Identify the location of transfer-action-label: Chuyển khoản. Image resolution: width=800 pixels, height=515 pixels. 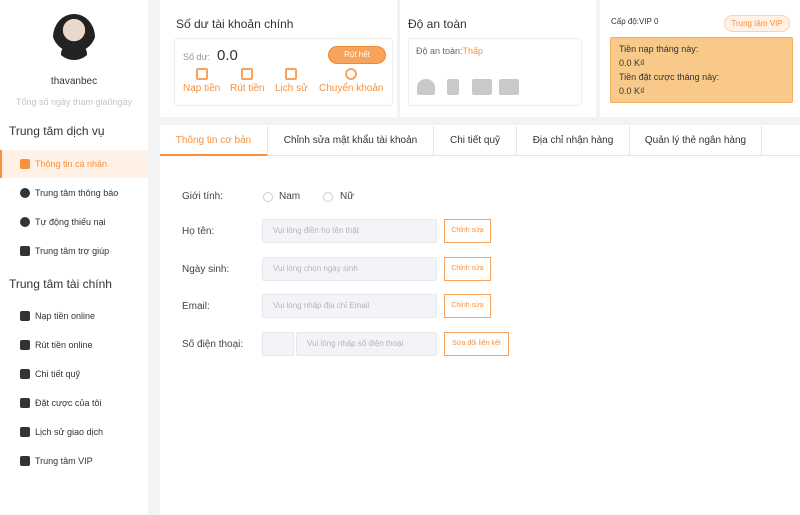
(351, 88).